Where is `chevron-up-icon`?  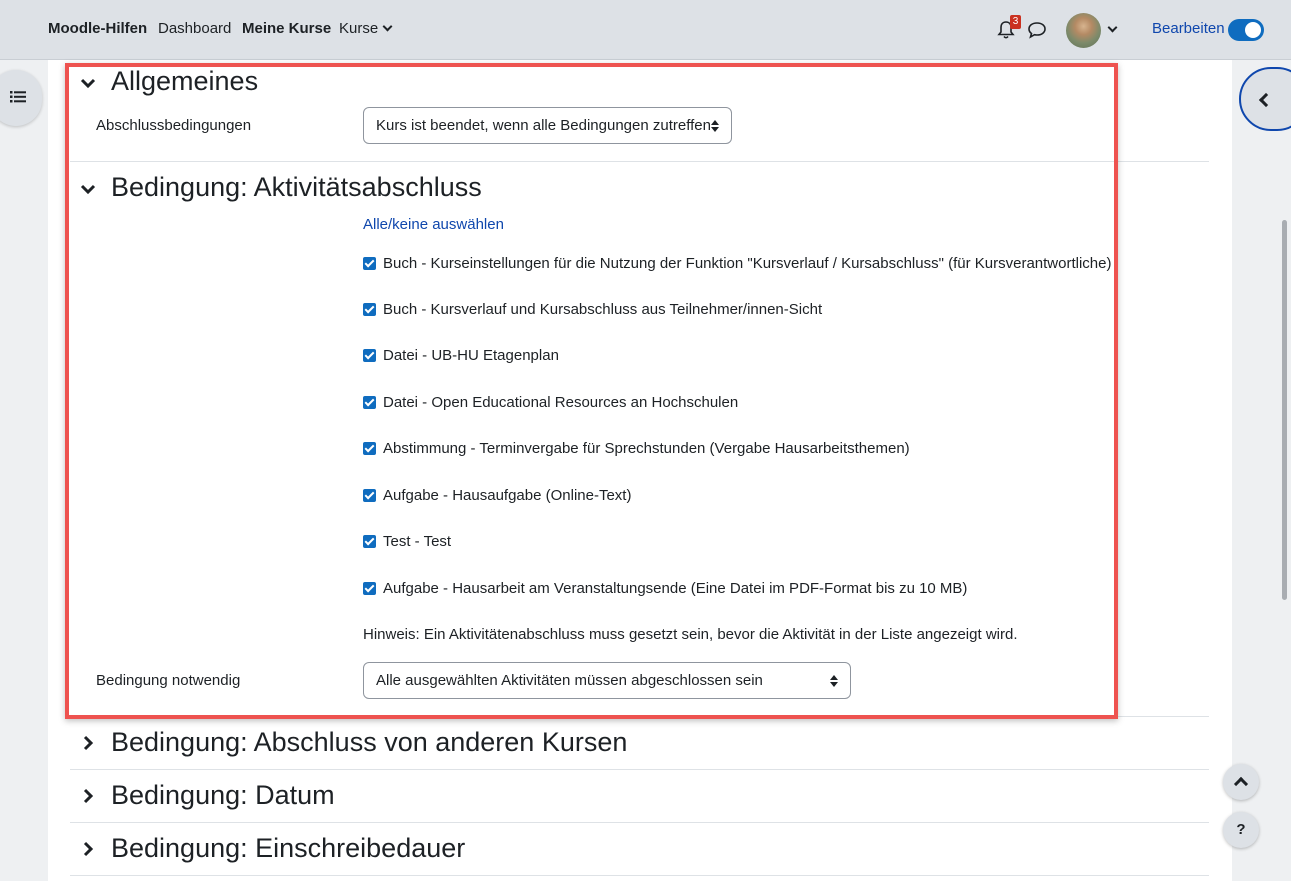
chevron-up-icon is located at coordinates (1241, 784).